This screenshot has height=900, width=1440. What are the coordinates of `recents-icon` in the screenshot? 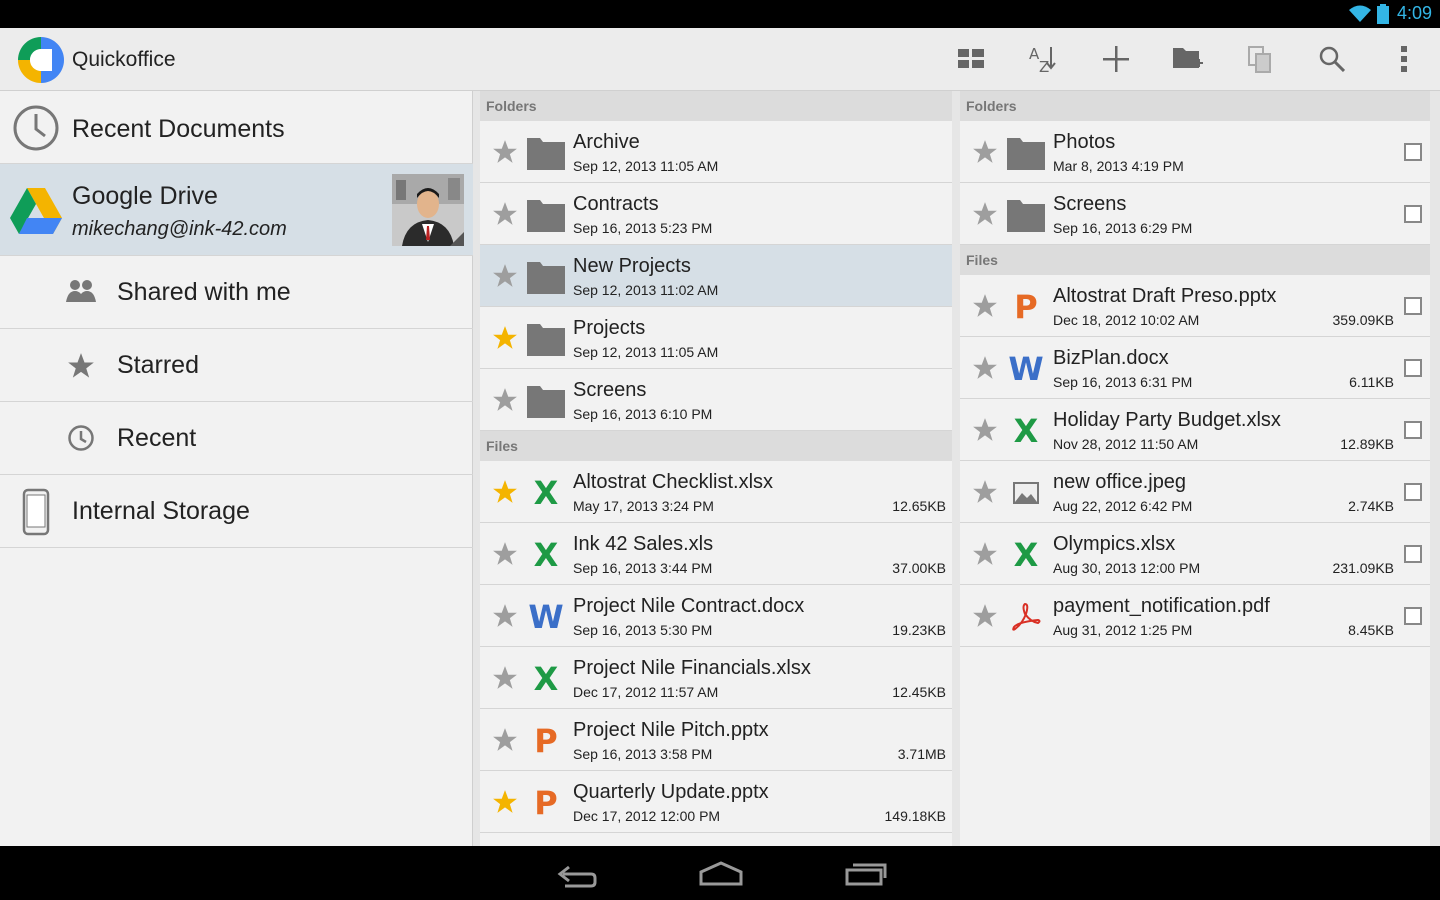 It's located at (866, 874).